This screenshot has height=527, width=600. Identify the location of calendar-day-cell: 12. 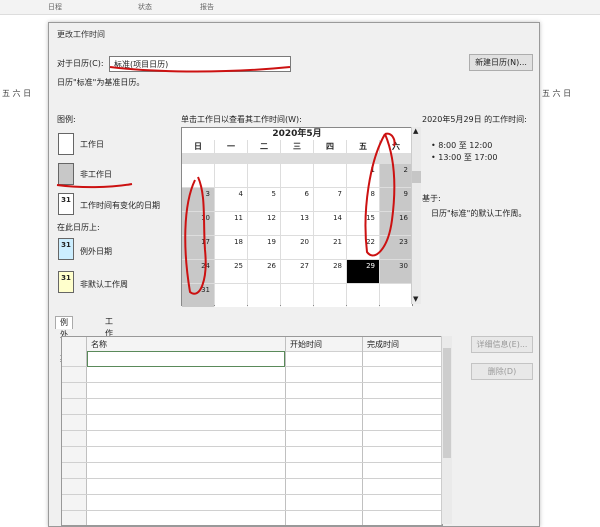
(264, 223).